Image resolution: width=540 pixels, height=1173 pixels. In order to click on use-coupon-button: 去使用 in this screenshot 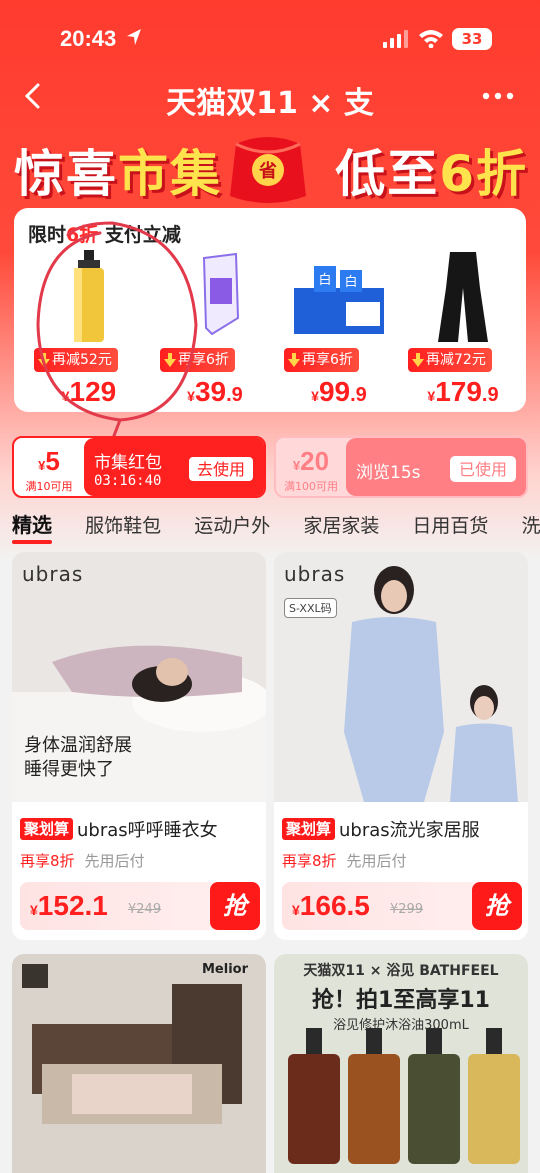, I will do `click(220, 469)`.